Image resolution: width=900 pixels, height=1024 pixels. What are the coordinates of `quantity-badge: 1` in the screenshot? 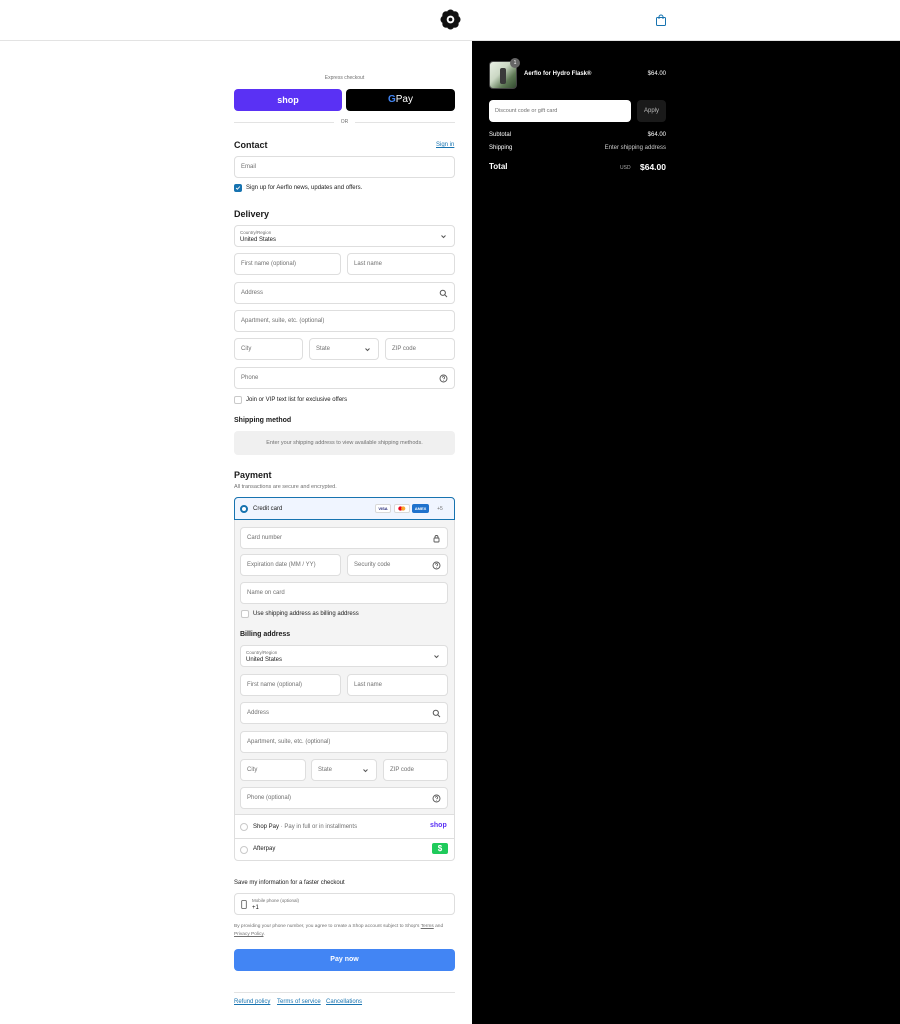 It's located at (515, 63).